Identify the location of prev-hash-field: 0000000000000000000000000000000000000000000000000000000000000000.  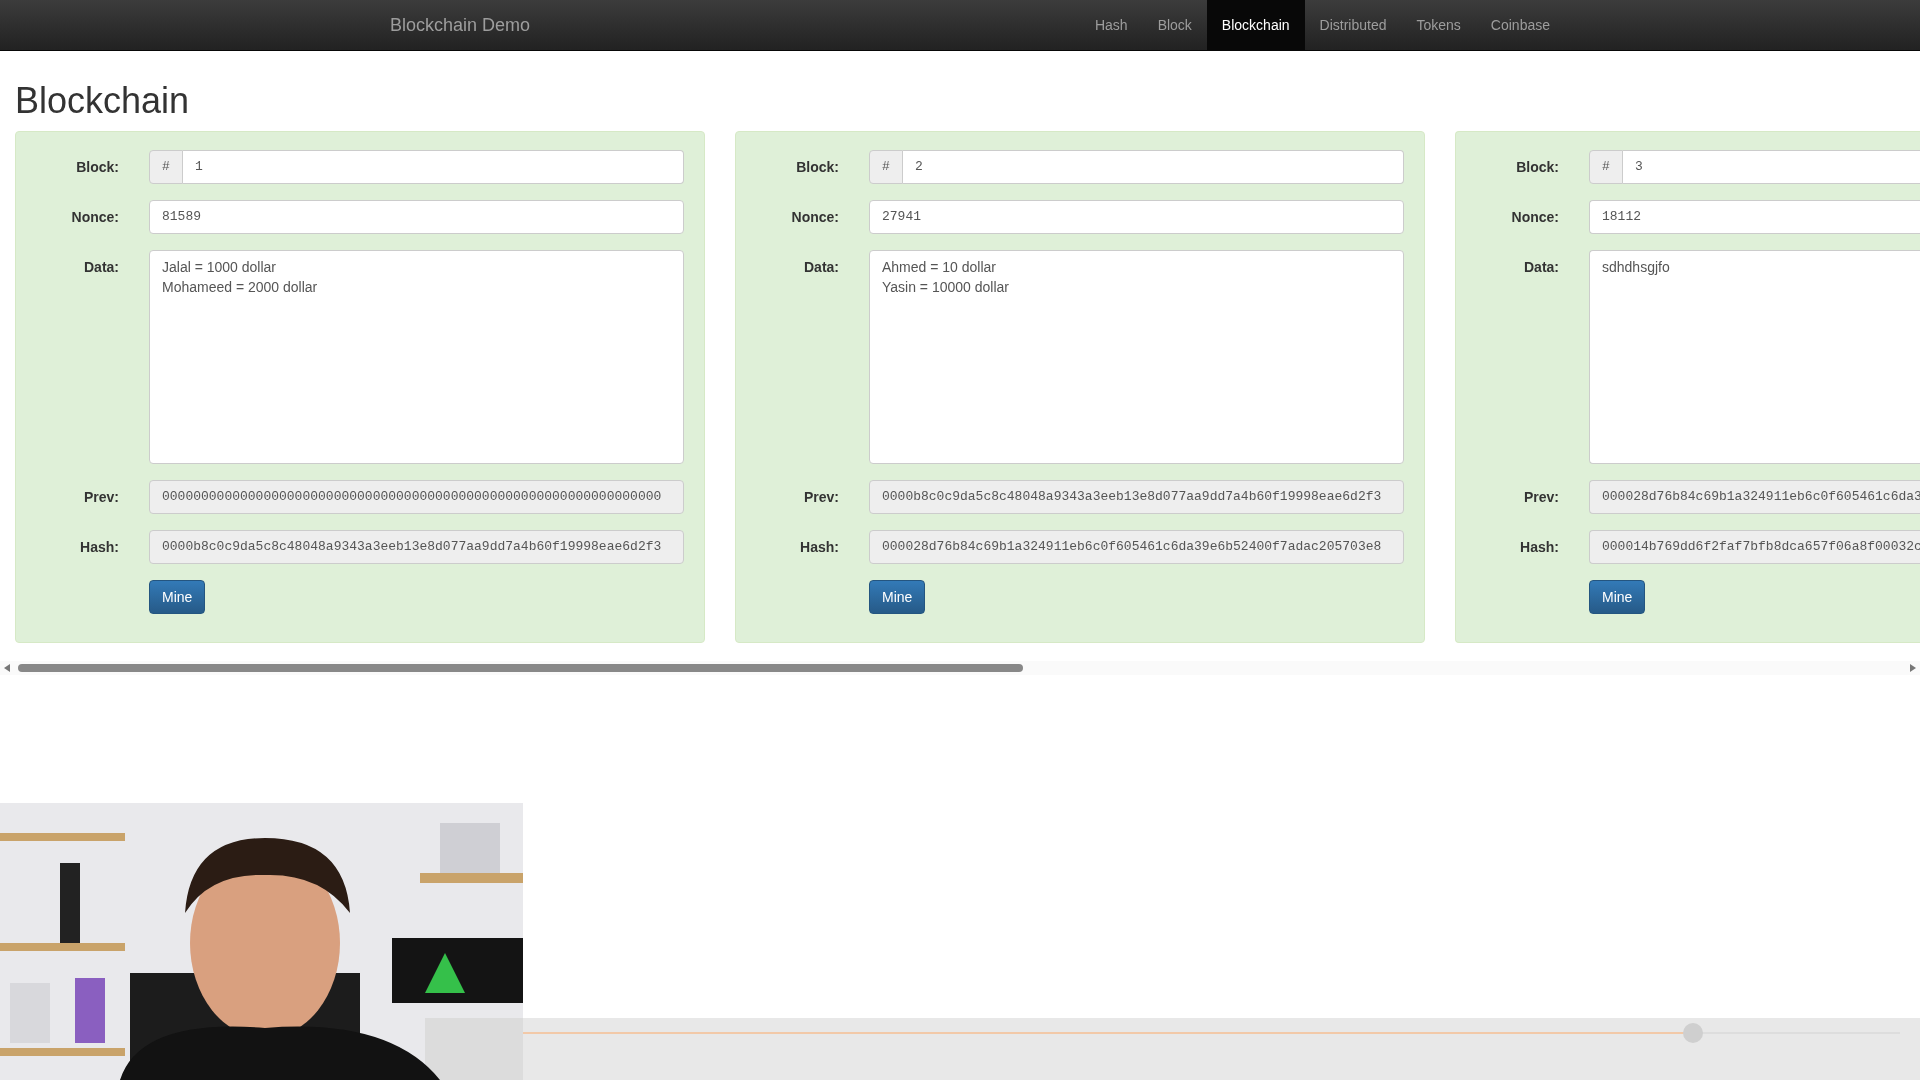
(416, 497).